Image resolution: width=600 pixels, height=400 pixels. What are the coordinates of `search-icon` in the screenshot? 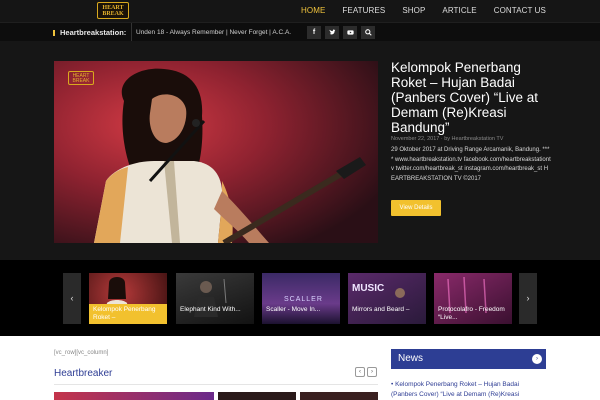 It's located at (368, 32).